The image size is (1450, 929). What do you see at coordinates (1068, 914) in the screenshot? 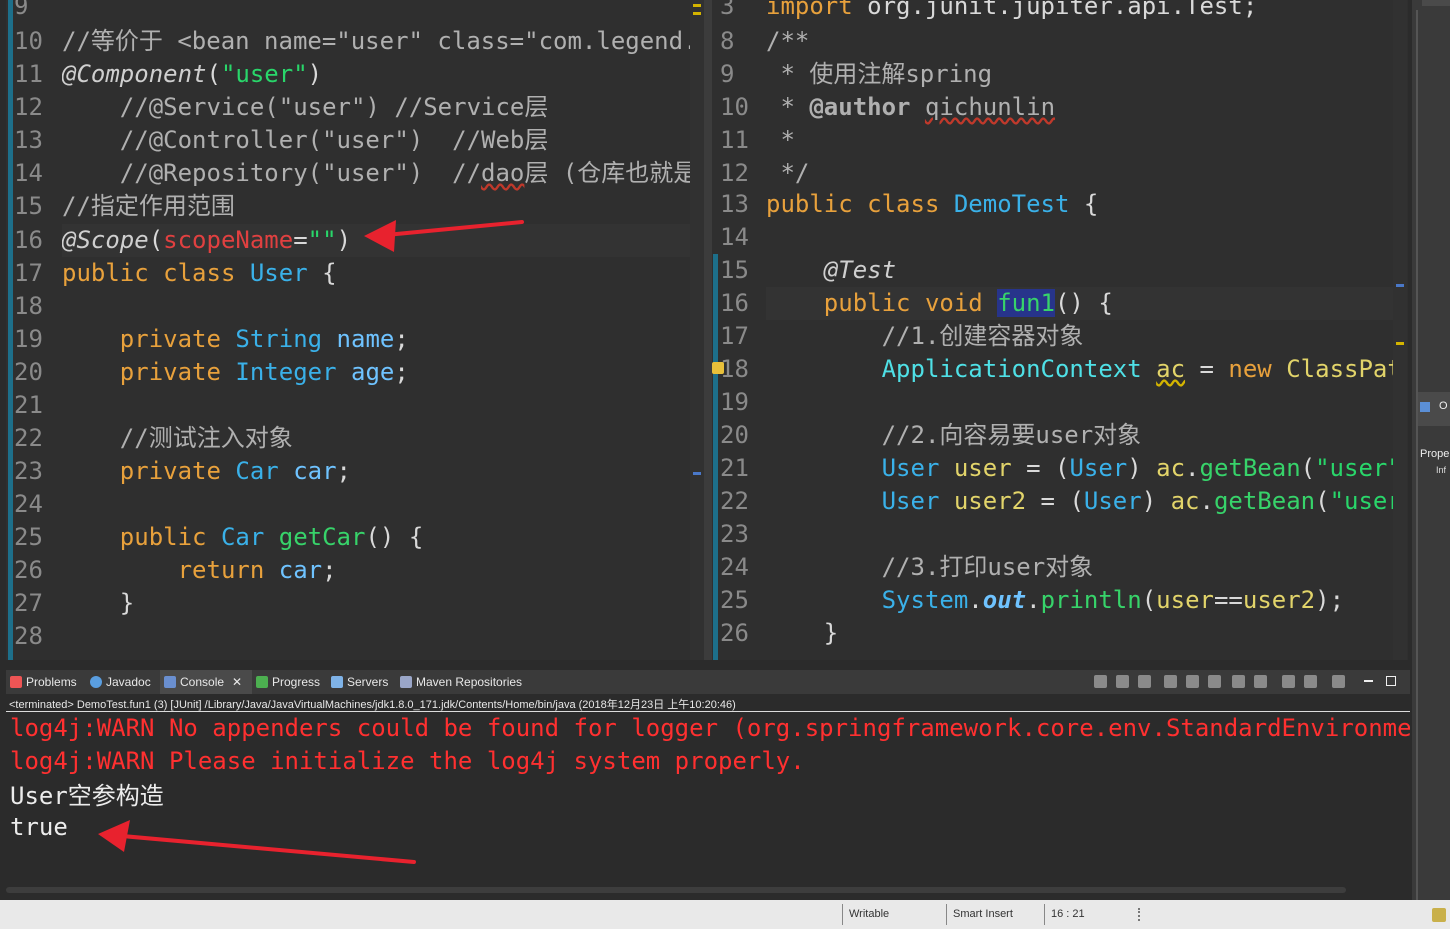
I see `status-cursor-position: 16 : 21` at bounding box center [1068, 914].